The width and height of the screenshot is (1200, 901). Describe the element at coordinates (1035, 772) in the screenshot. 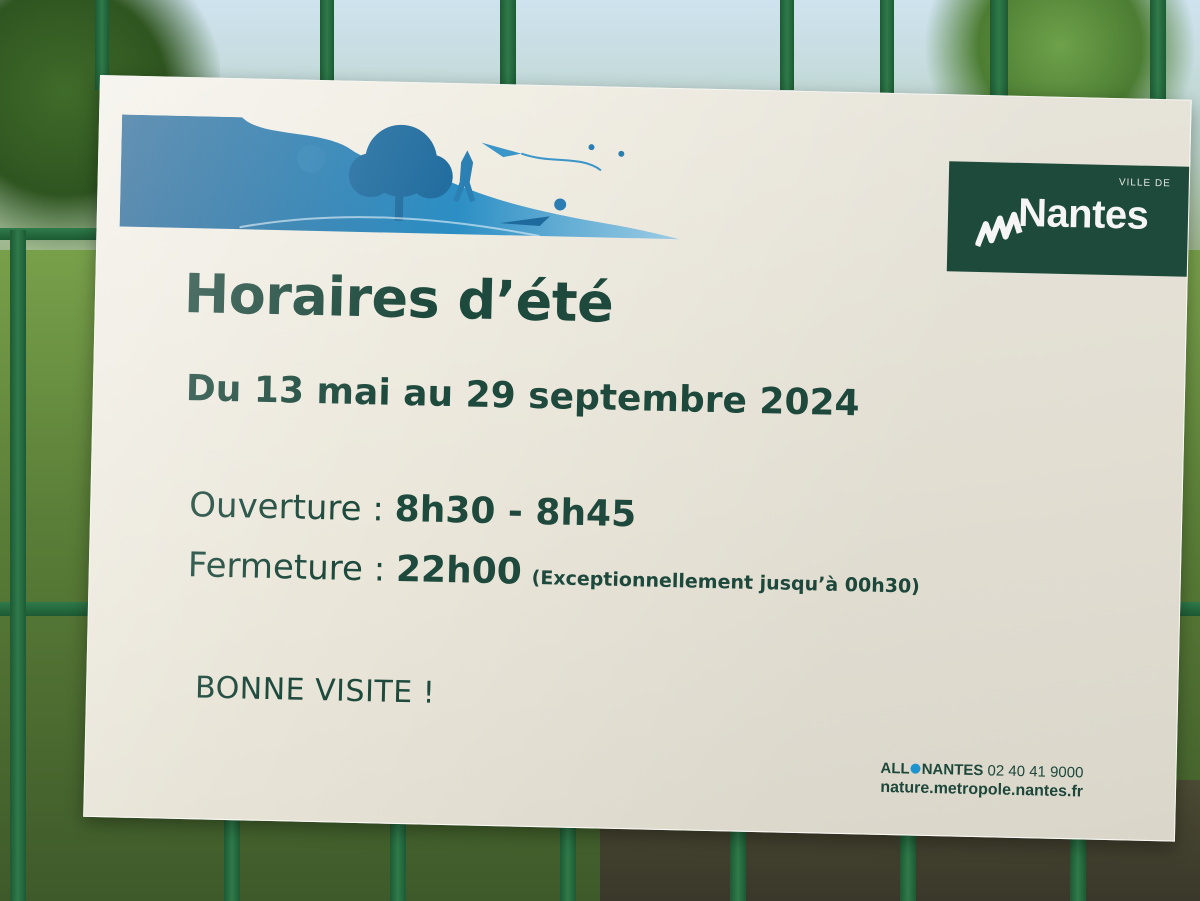

I see `phone-number: 02 40 41 9000` at that location.